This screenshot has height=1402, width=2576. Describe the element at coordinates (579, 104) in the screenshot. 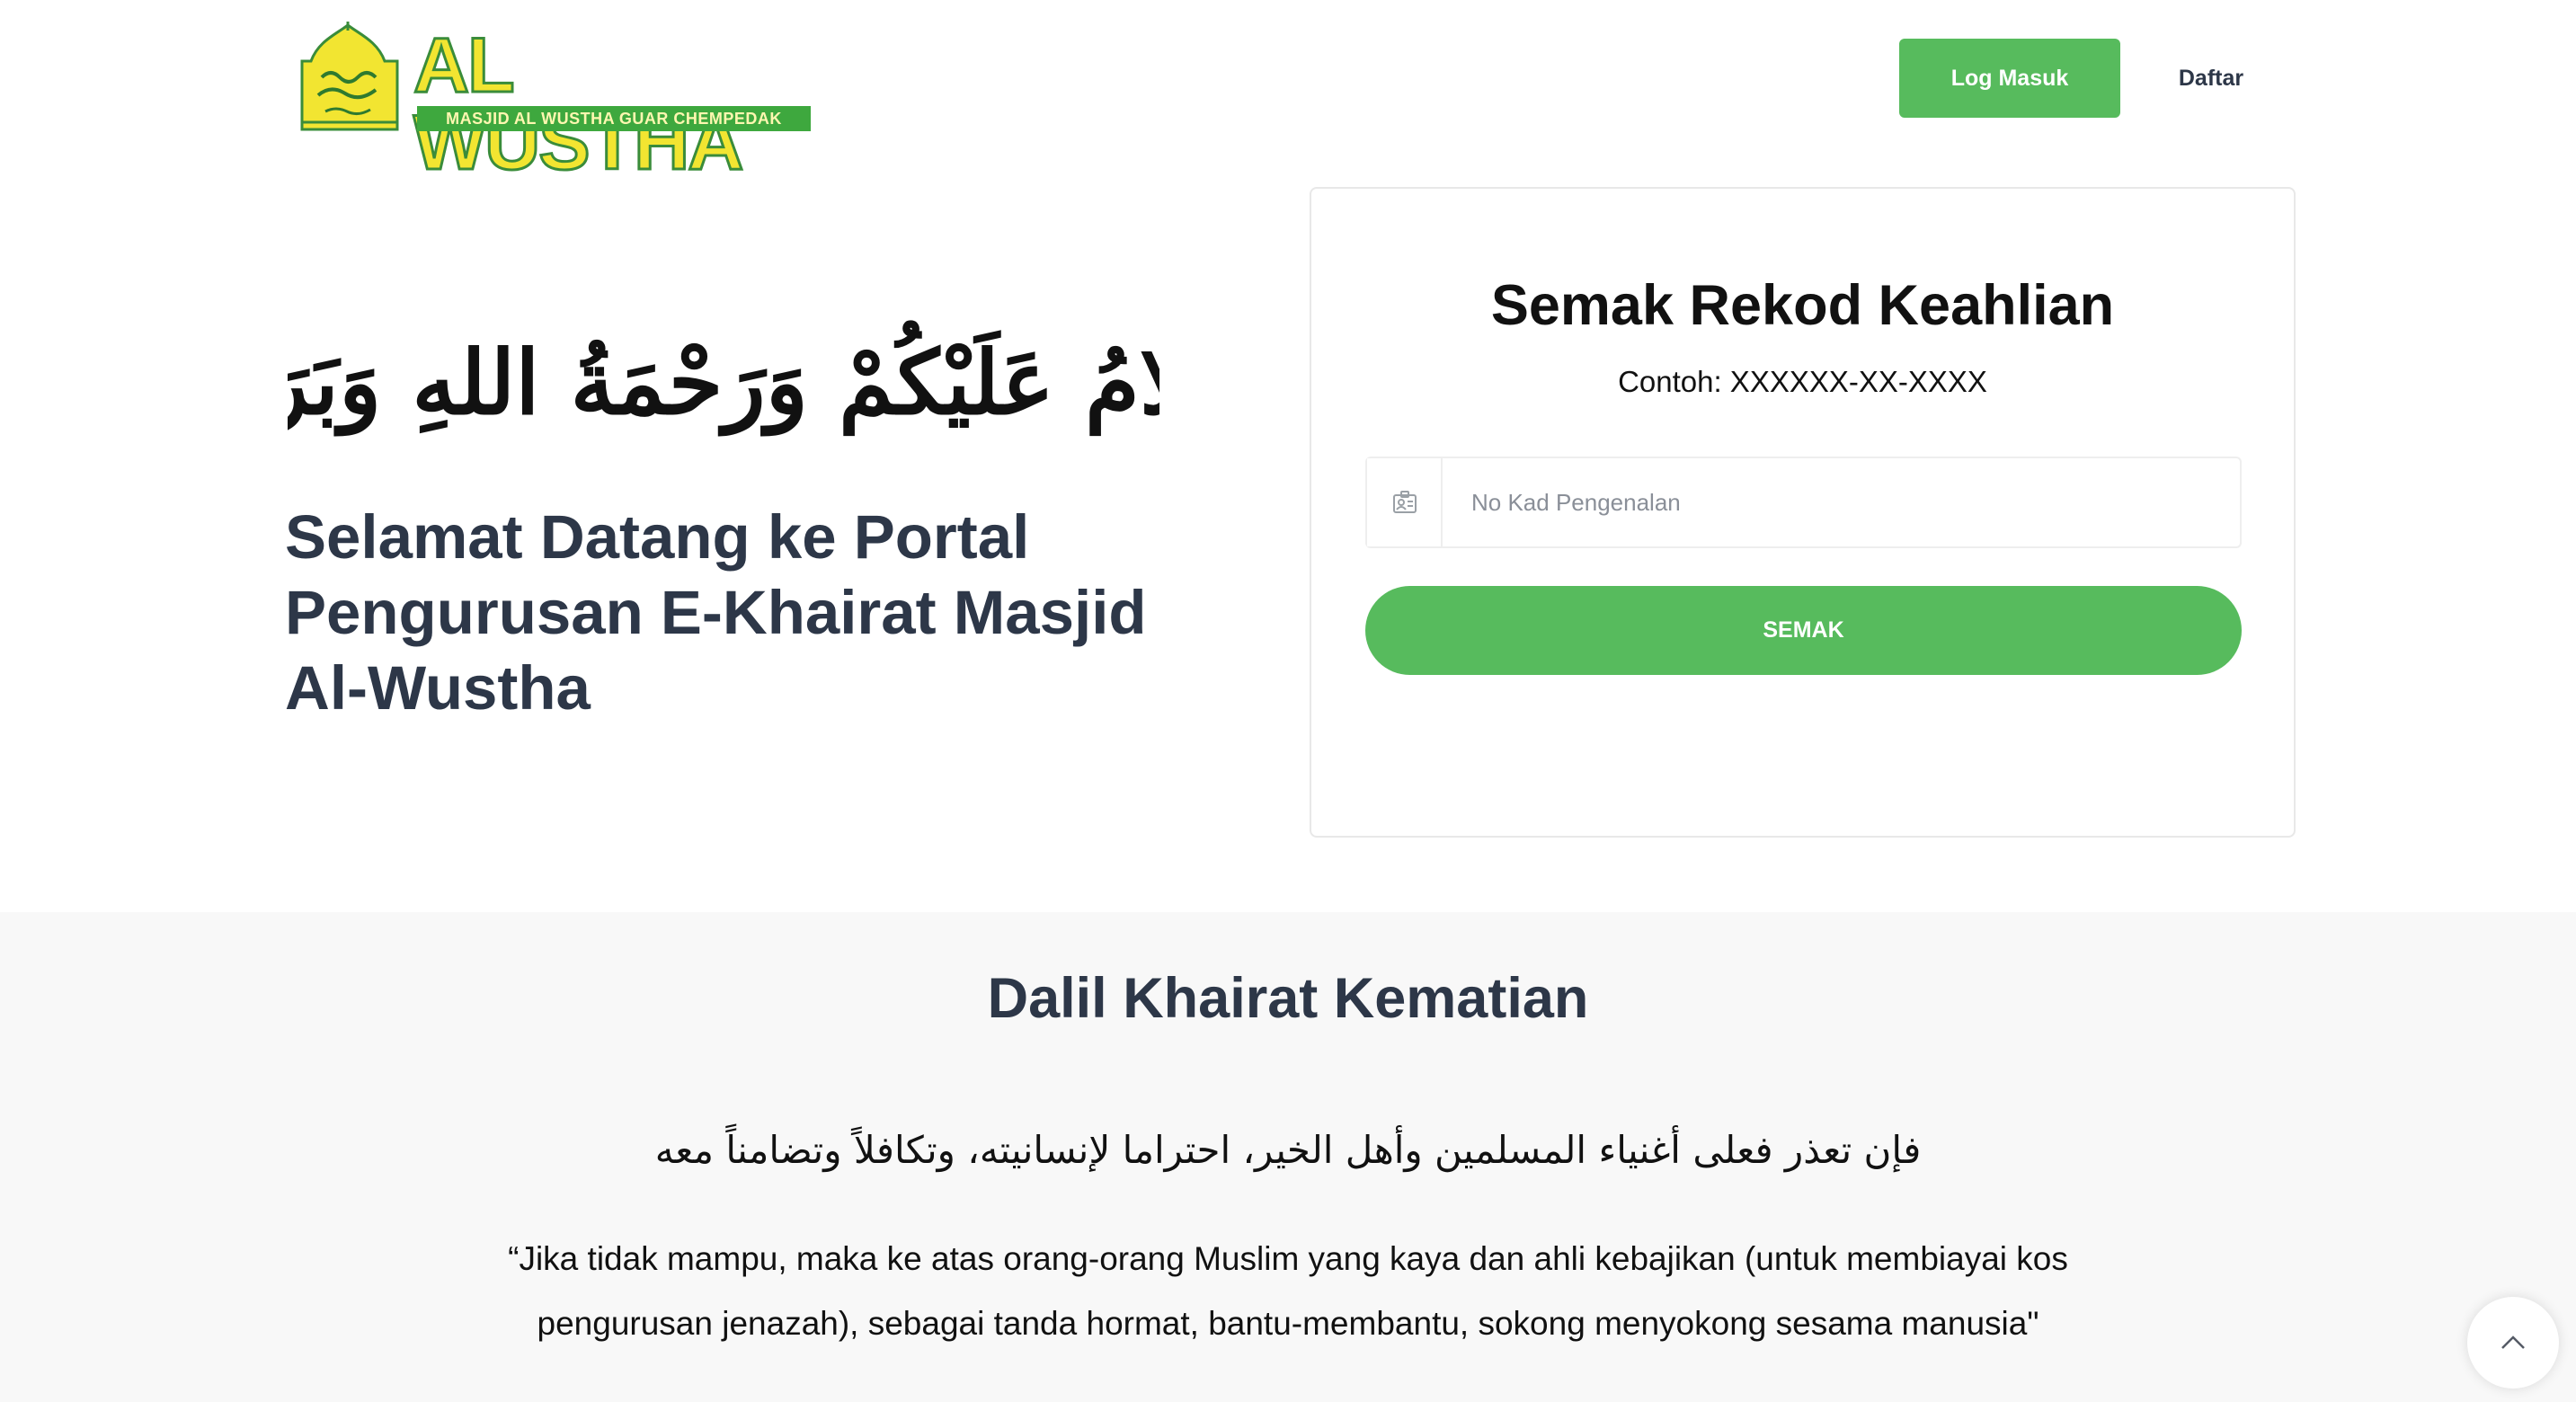

I see `logo-title: AL WUSTHA` at that location.